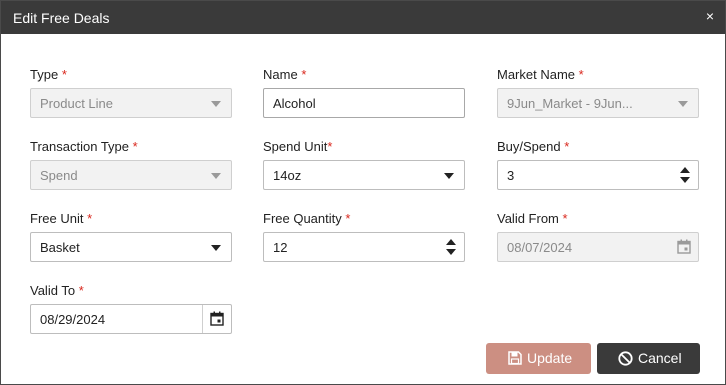  What do you see at coordinates (79, 146) in the screenshot?
I see `transaction-type-label: Transaction Type` at bounding box center [79, 146].